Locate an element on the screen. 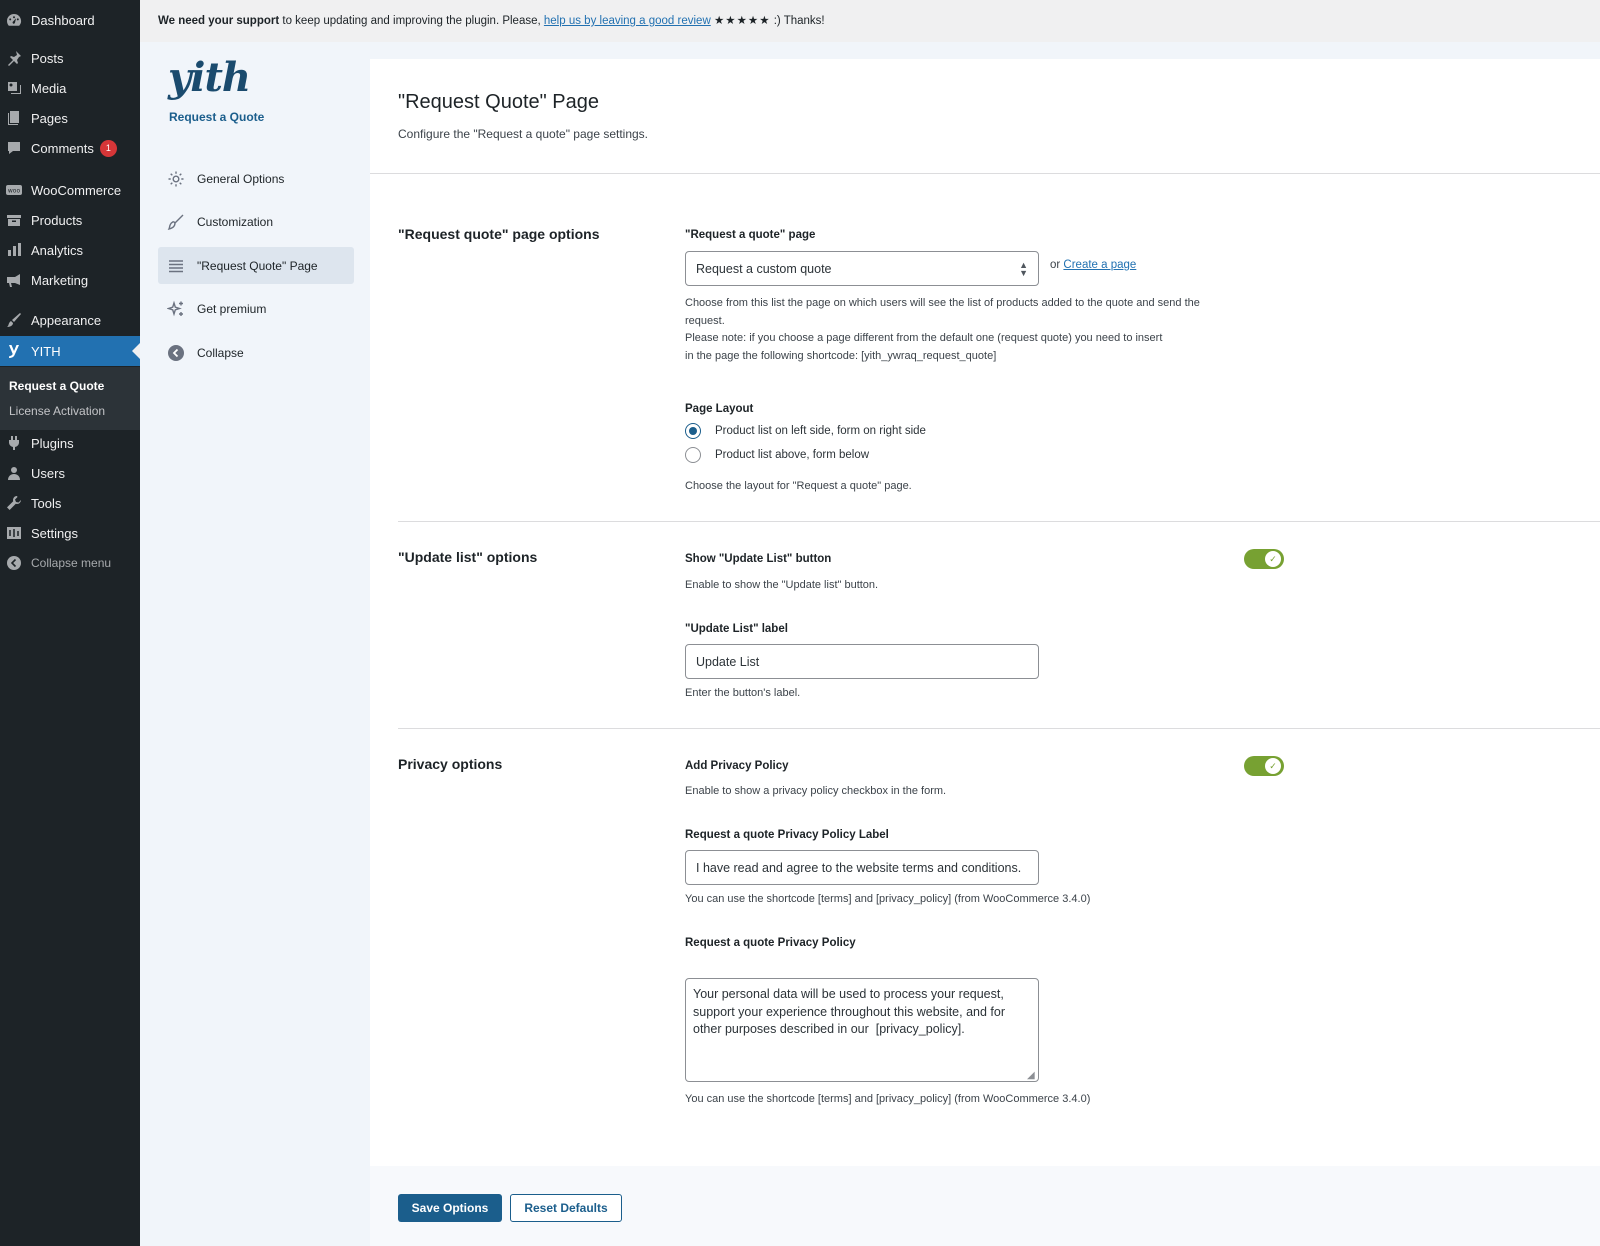 The height and width of the screenshot is (1246, 1600). yith-logo: yith is located at coordinates (209, 77).